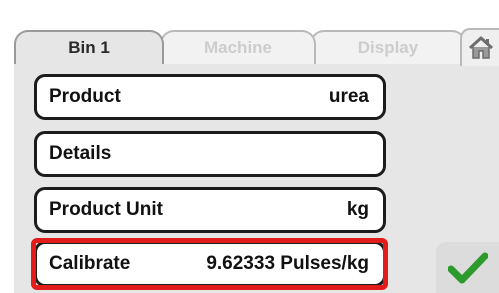 This screenshot has height=293, width=499. I want to click on details-label: Details, so click(80, 153).